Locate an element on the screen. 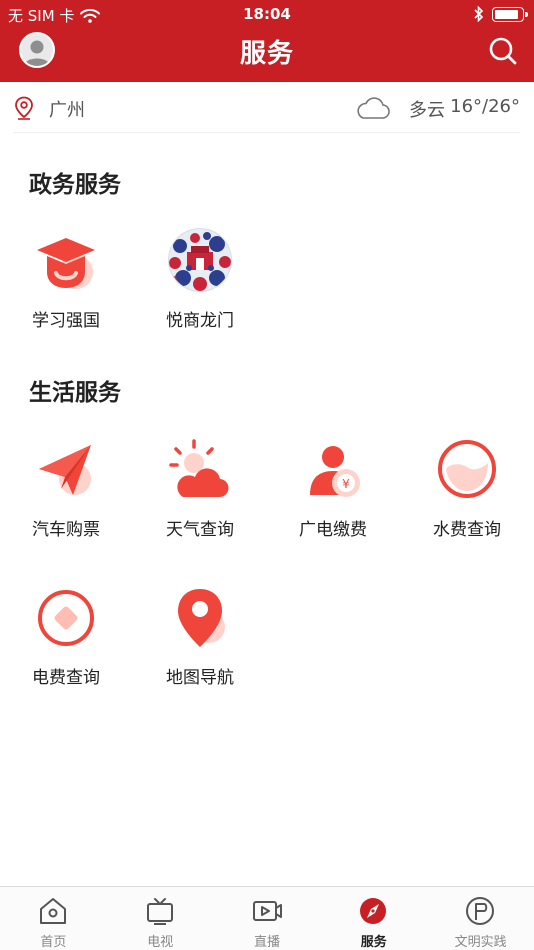 The height and width of the screenshot is (950, 534). battery-icon is located at coordinates (510, 14).